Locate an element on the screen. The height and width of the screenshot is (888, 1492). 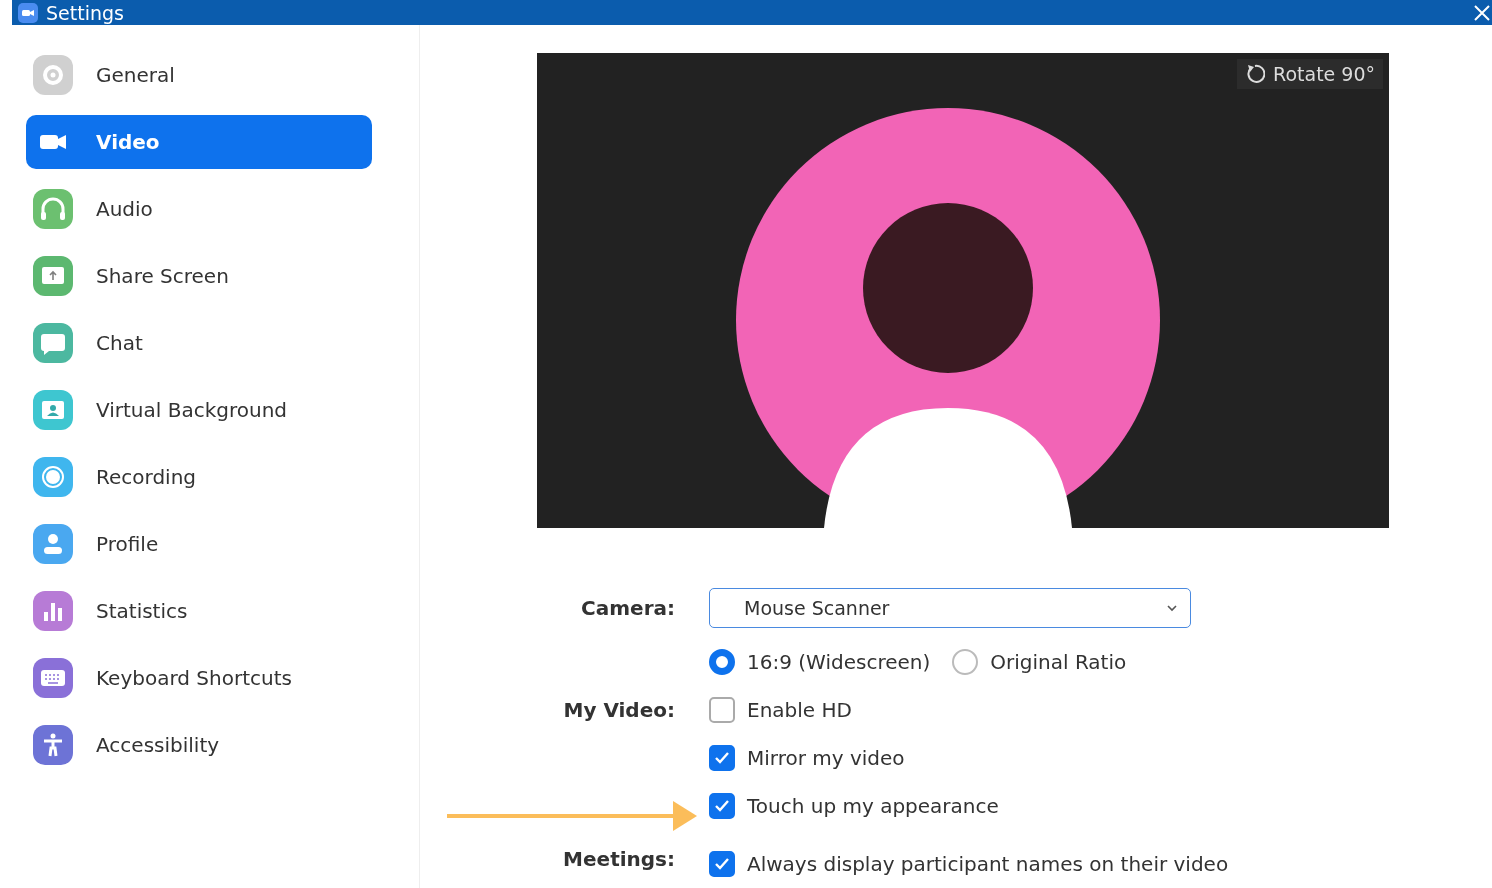
sidebar-item: Audio is located at coordinates (199, 209).